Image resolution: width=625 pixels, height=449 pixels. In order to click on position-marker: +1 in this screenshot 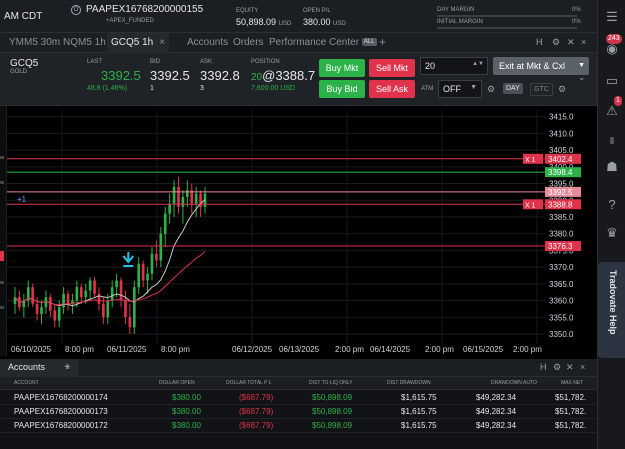, I will do `click(22, 199)`.